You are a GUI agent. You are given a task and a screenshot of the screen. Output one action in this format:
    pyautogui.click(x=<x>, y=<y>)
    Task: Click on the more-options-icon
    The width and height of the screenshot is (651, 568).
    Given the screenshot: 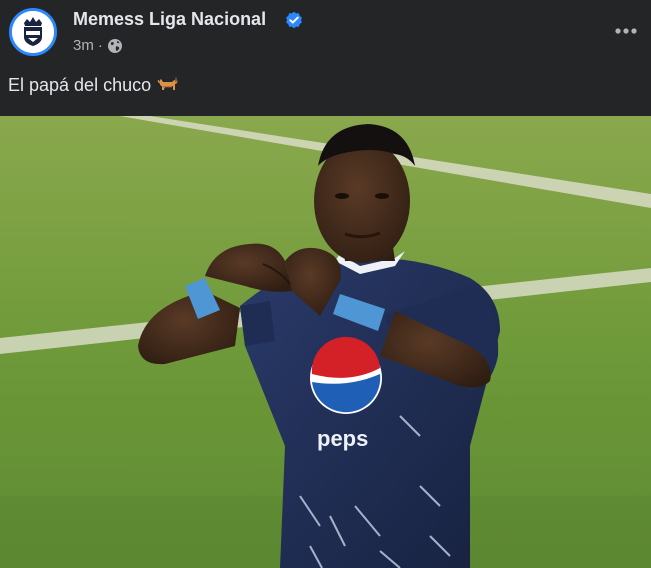 What is the action you would take?
    pyautogui.click(x=626, y=31)
    